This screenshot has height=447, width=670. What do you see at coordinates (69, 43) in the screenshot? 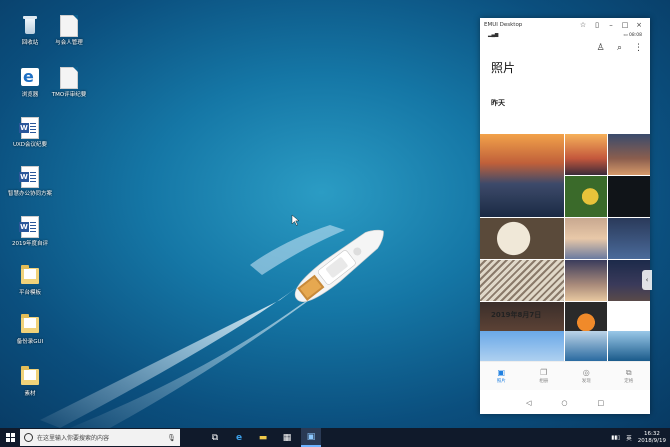
I see `desktop-icon-label: 与会人管理` at bounding box center [69, 43].